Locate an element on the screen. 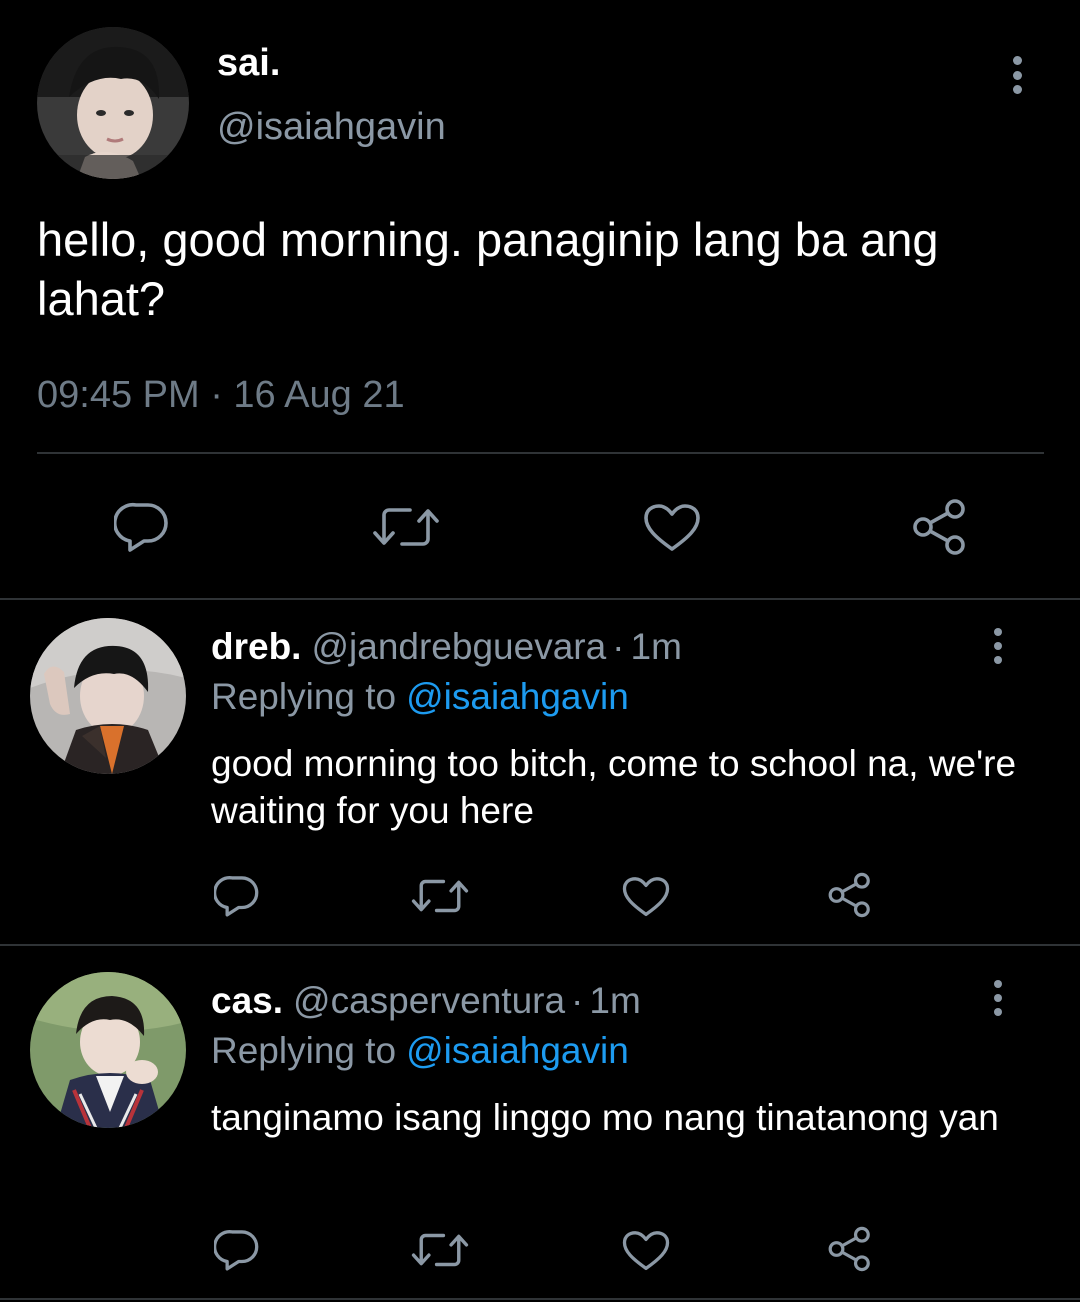  user-handle: @isaiahgavin is located at coordinates (331, 127).